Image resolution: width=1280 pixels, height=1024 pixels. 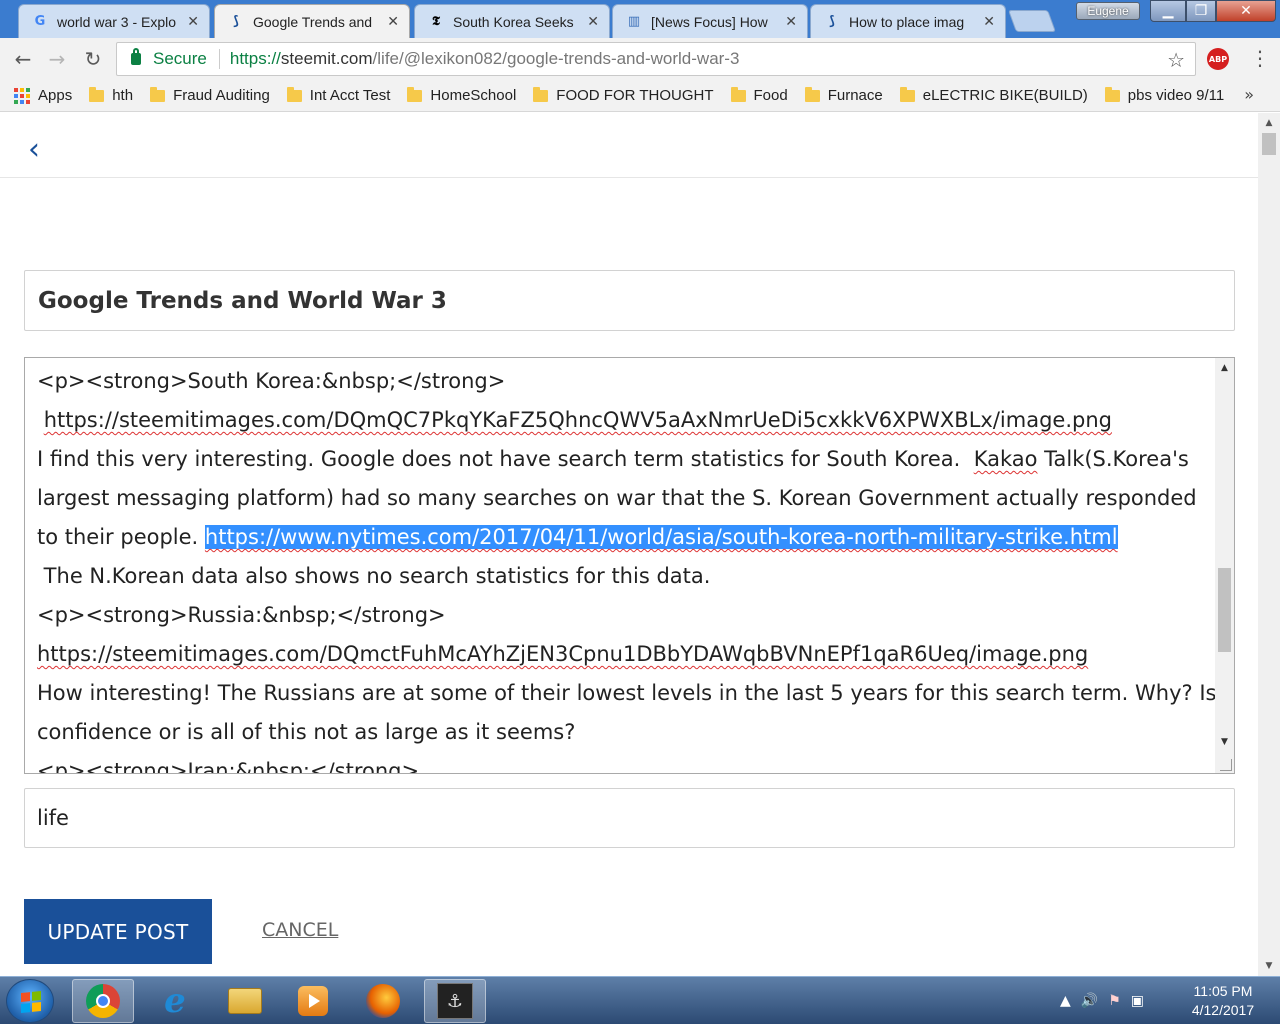 What do you see at coordinates (22, 95) in the screenshot?
I see `apps-grid-icon` at bounding box center [22, 95].